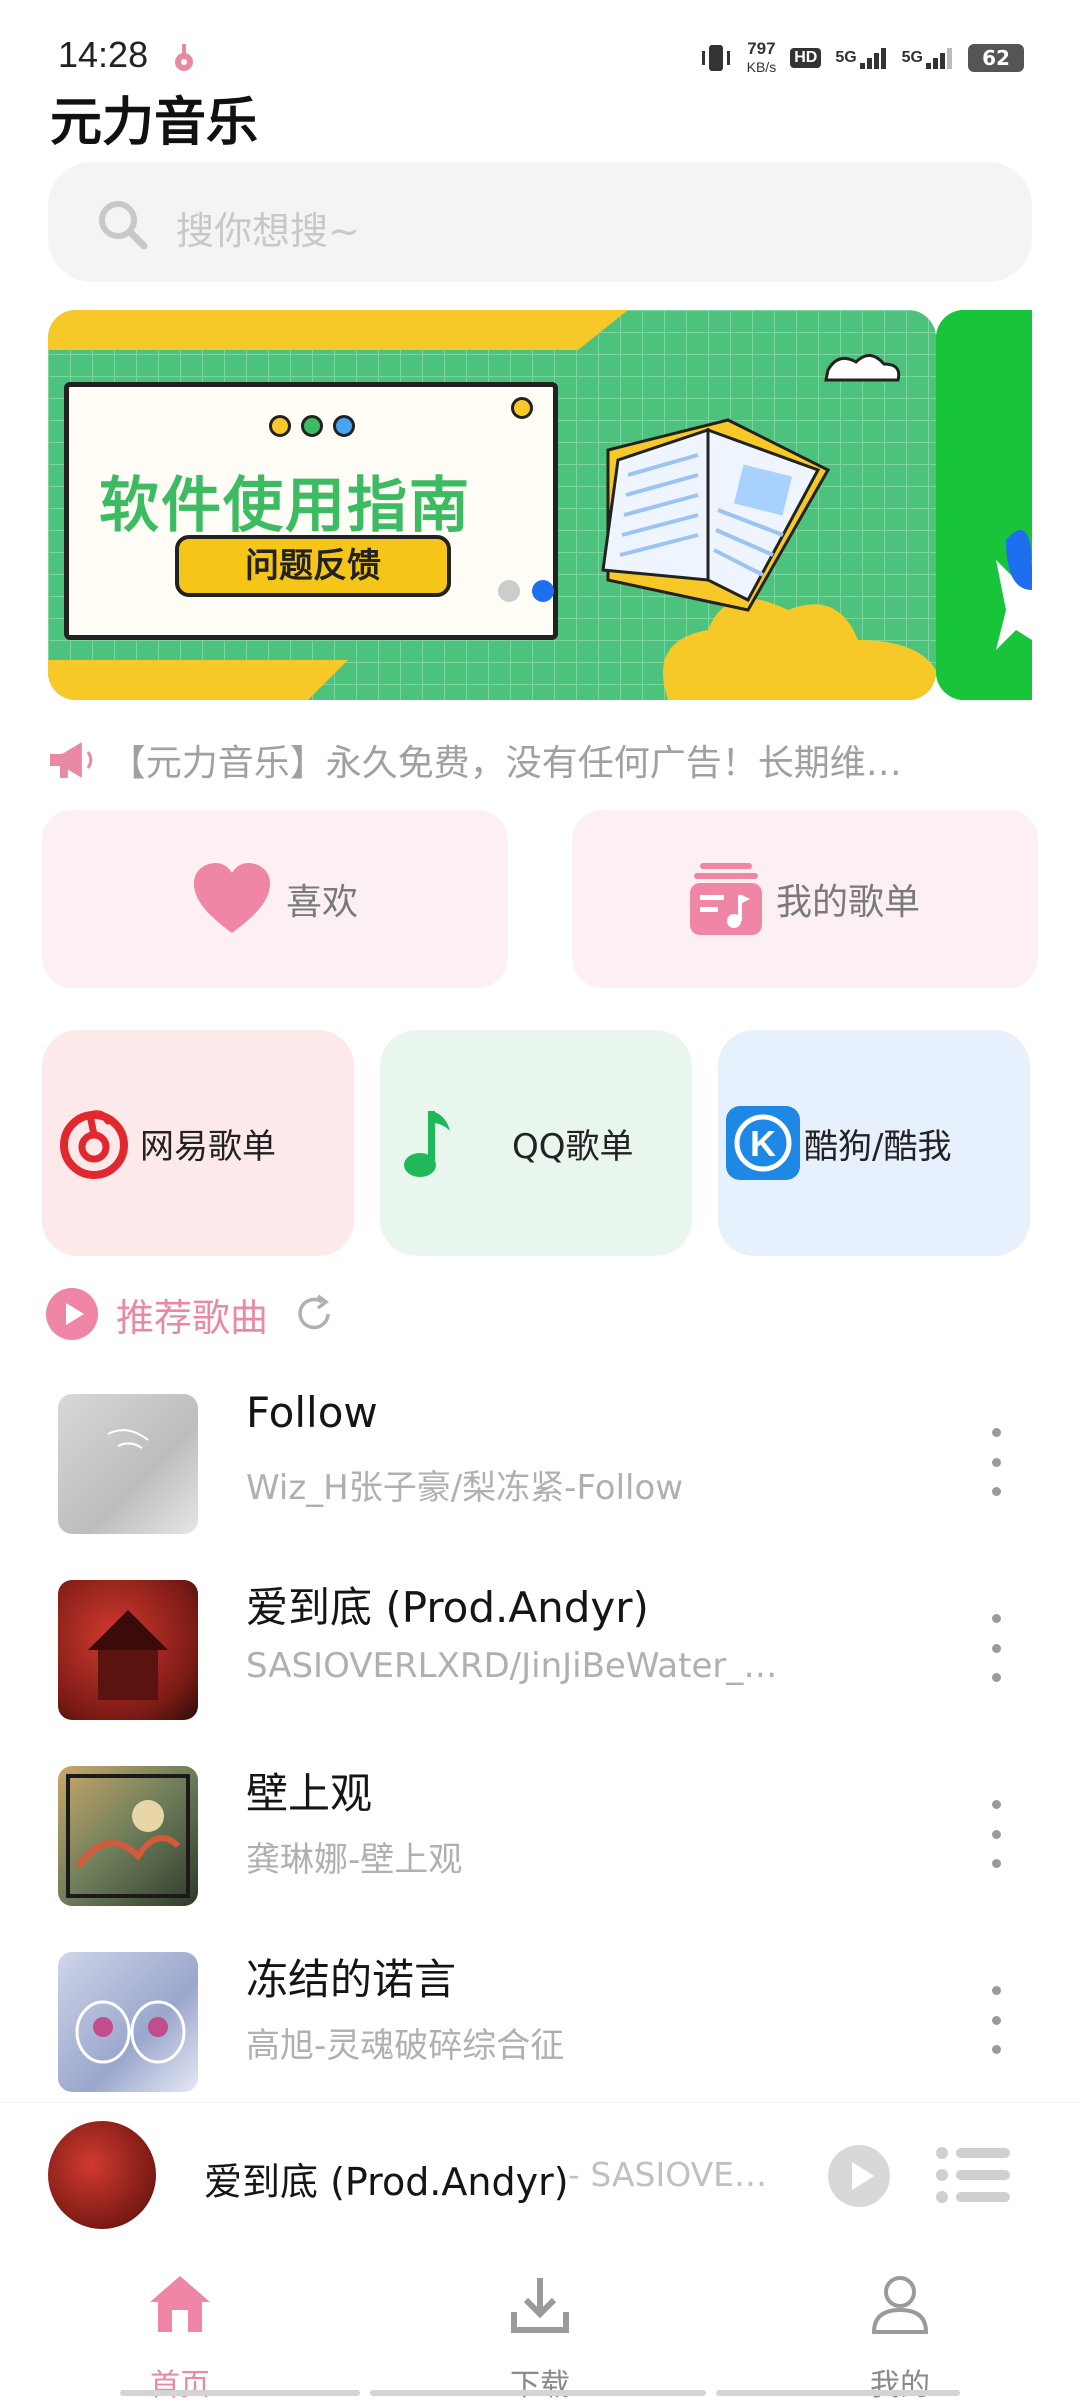 The width and height of the screenshot is (1080, 2400). What do you see at coordinates (543, 591) in the screenshot?
I see `carousel-indicator-active` at bounding box center [543, 591].